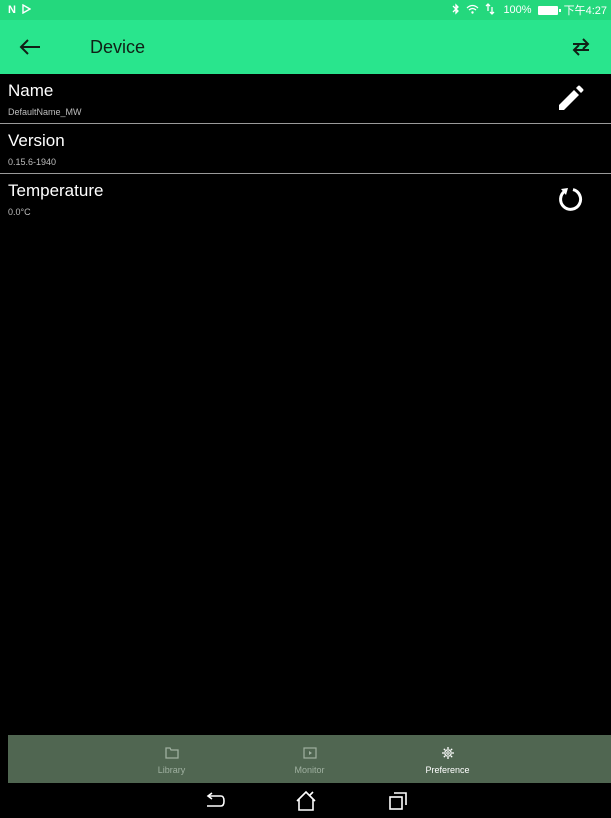 The height and width of the screenshot is (818, 611). I want to click on play-screen-icon, so click(309, 753).